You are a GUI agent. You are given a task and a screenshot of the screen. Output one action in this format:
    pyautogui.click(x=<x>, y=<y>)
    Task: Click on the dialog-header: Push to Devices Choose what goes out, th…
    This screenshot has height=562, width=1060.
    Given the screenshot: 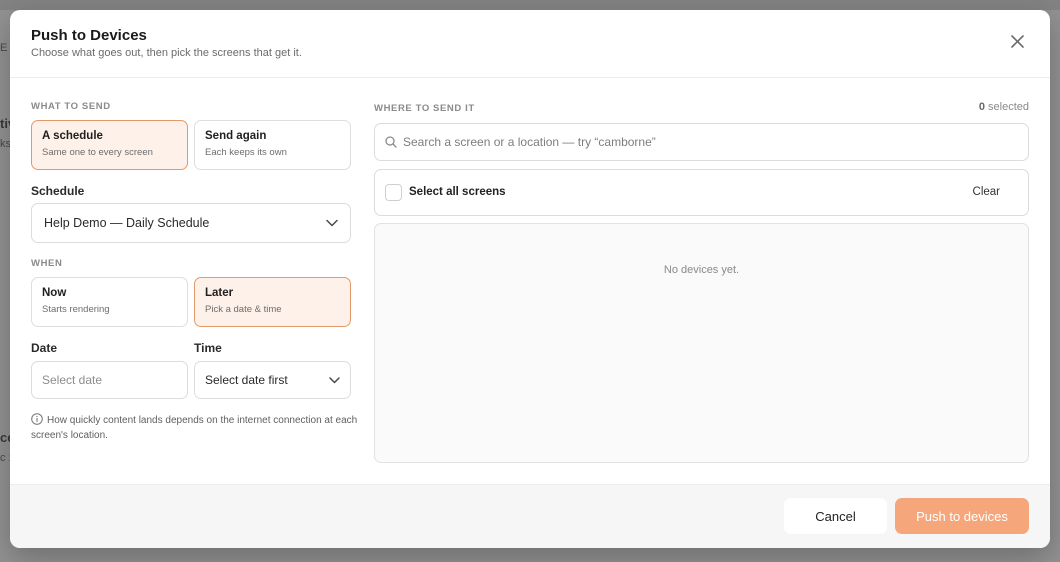 What is the action you would take?
    pyautogui.click(x=530, y=44)
    